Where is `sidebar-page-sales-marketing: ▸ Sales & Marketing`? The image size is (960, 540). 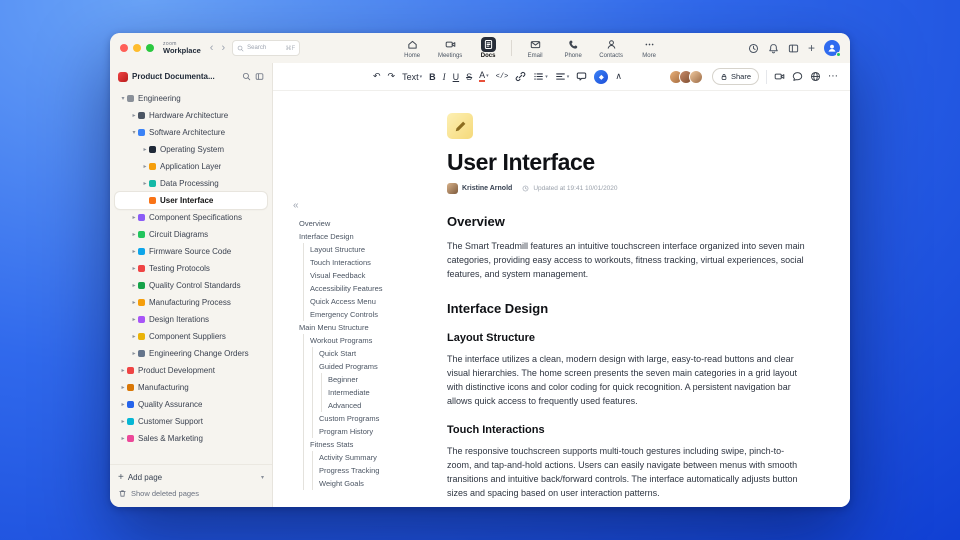 sidebar-page-sales-marketing: ▸ Sales & Marketing is located at coordinates (191, 438).